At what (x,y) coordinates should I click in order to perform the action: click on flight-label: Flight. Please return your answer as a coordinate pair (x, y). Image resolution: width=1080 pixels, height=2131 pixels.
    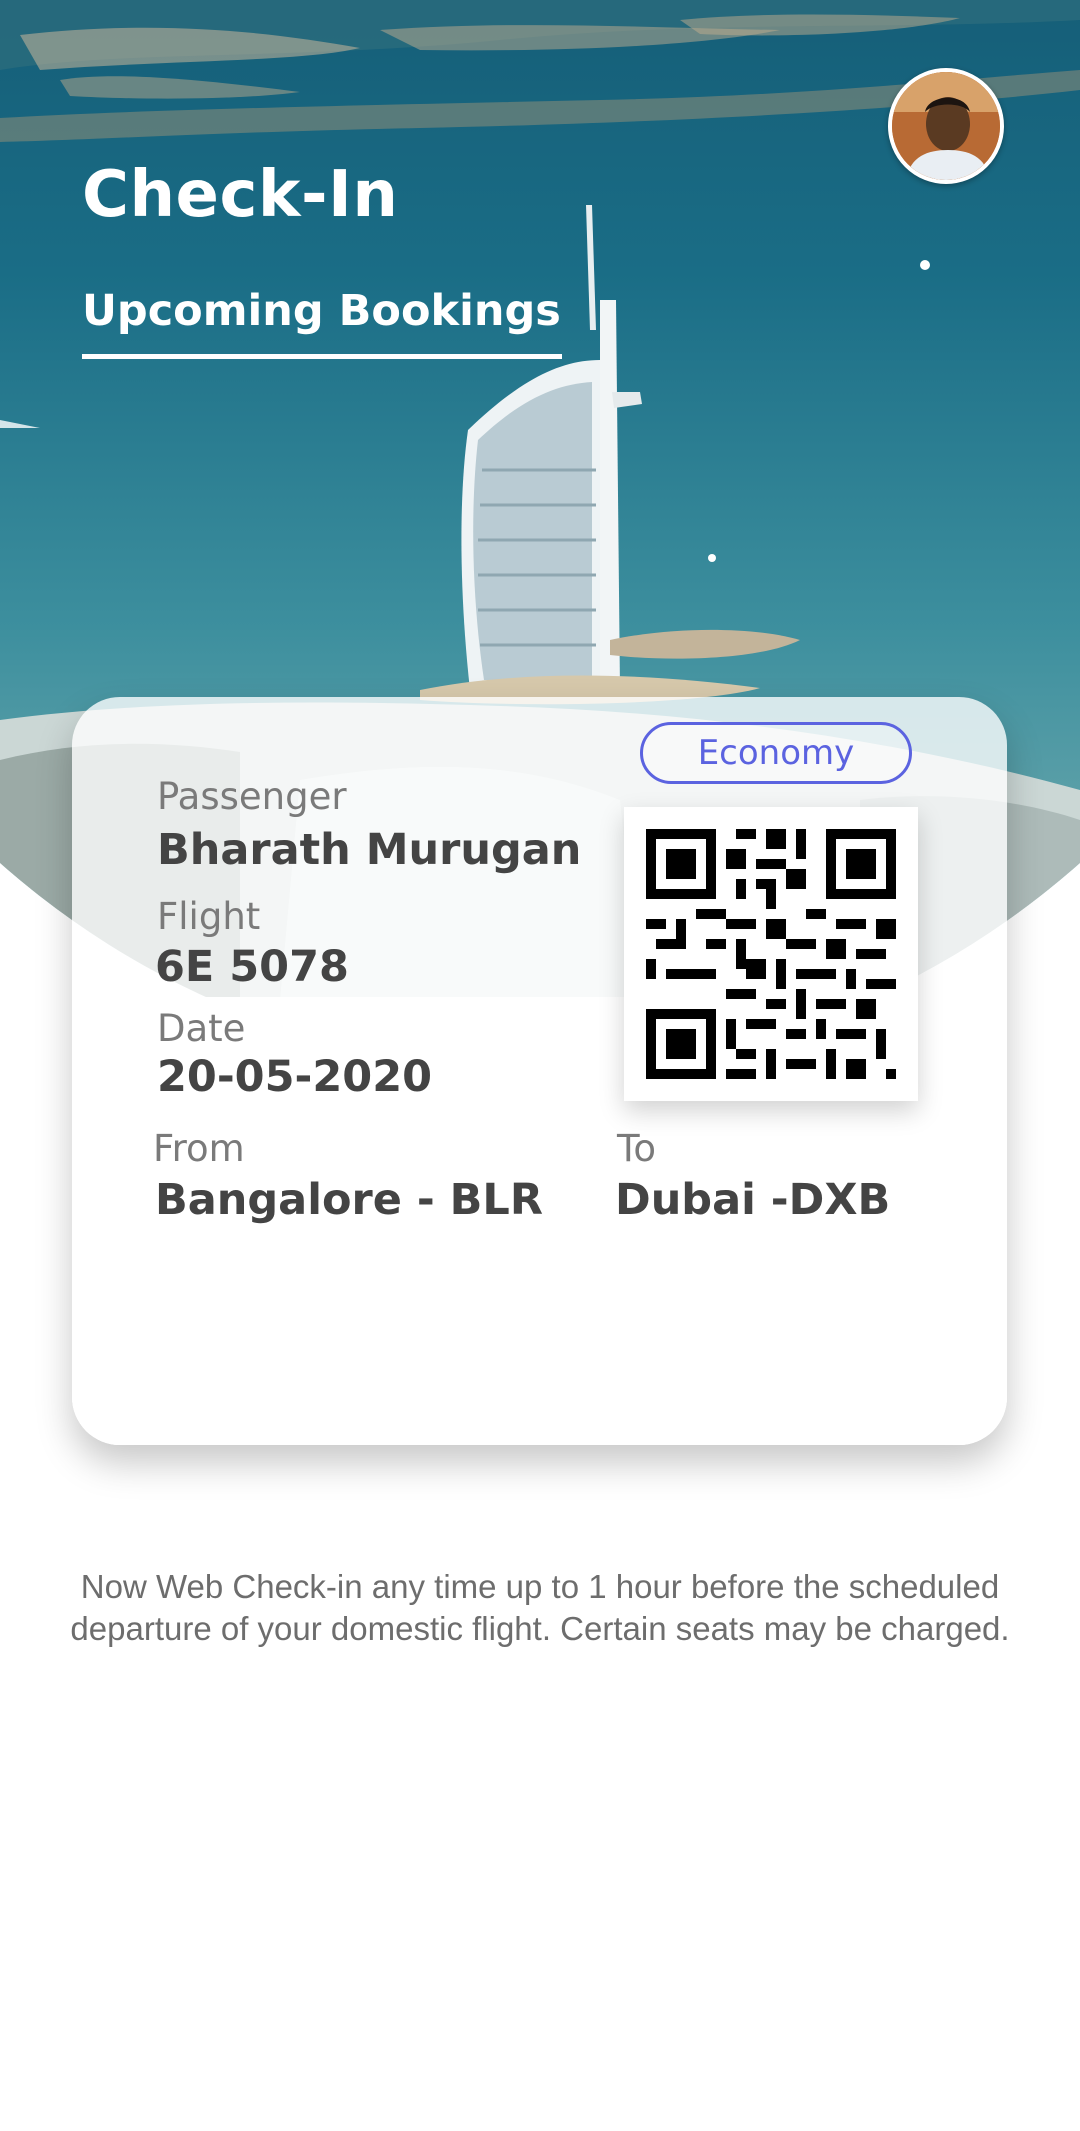
    Looking at the image, I should click on (209, 916).